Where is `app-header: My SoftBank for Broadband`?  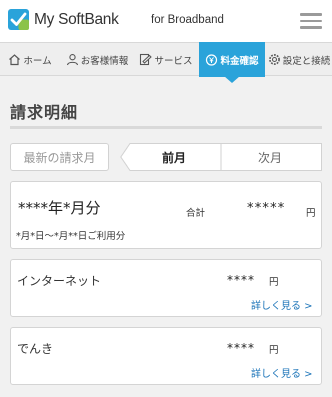
app-header: My SoftBank for Broadband is located at coordinates (166, 21).